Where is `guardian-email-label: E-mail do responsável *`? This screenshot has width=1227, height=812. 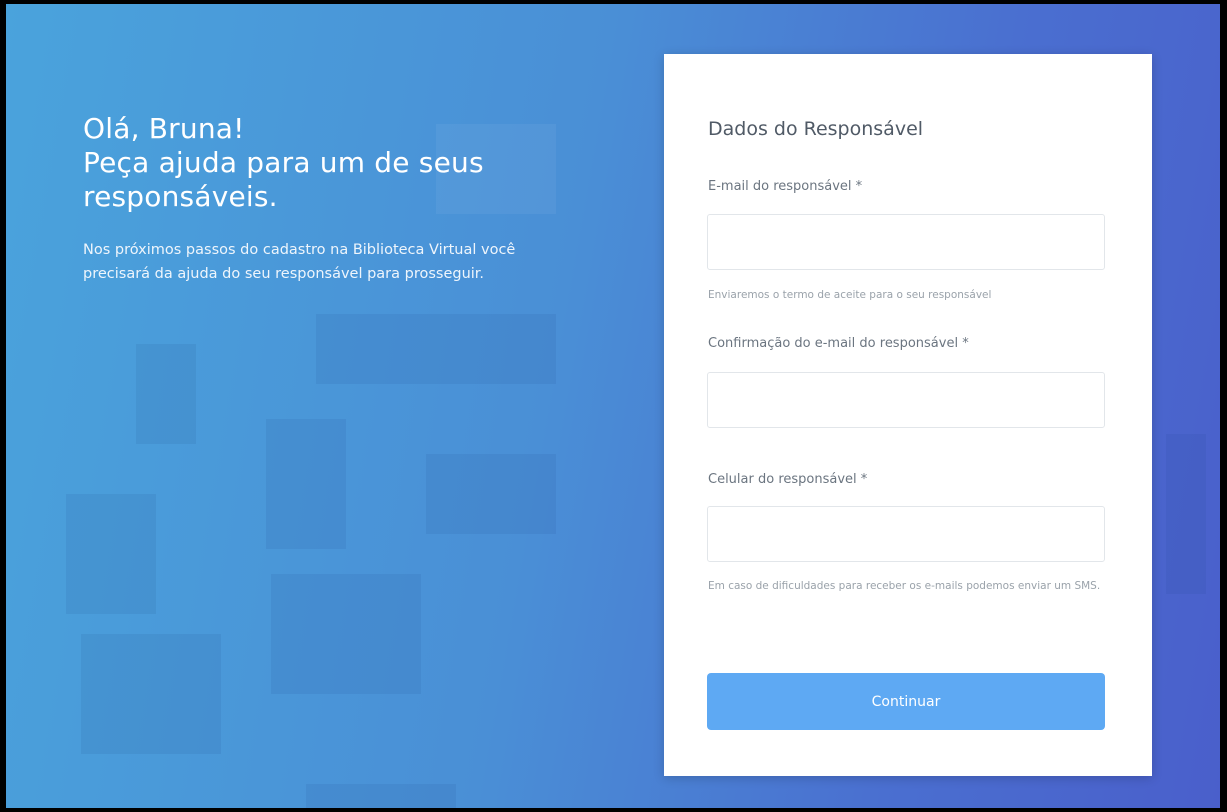
guardian-email-label: E-mail do responsável * is located at coordinates (785, 186).